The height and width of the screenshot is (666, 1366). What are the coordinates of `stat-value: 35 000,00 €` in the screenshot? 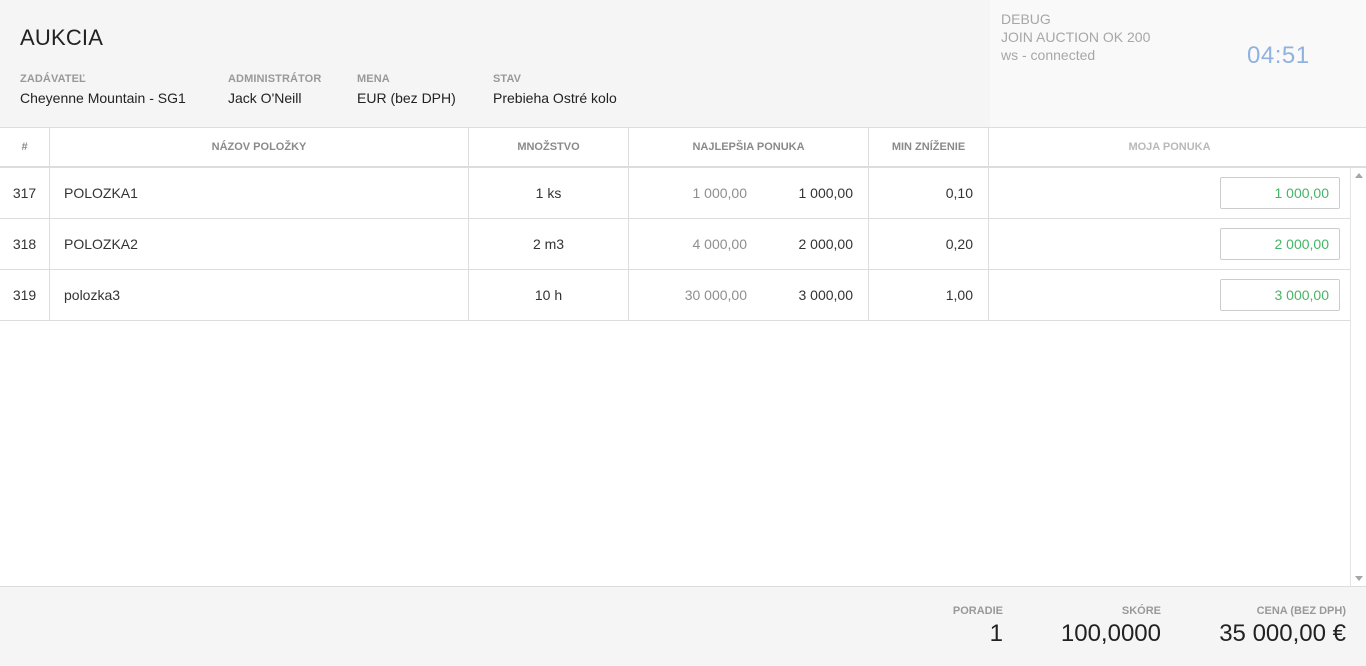 It's located at (1282, 633).